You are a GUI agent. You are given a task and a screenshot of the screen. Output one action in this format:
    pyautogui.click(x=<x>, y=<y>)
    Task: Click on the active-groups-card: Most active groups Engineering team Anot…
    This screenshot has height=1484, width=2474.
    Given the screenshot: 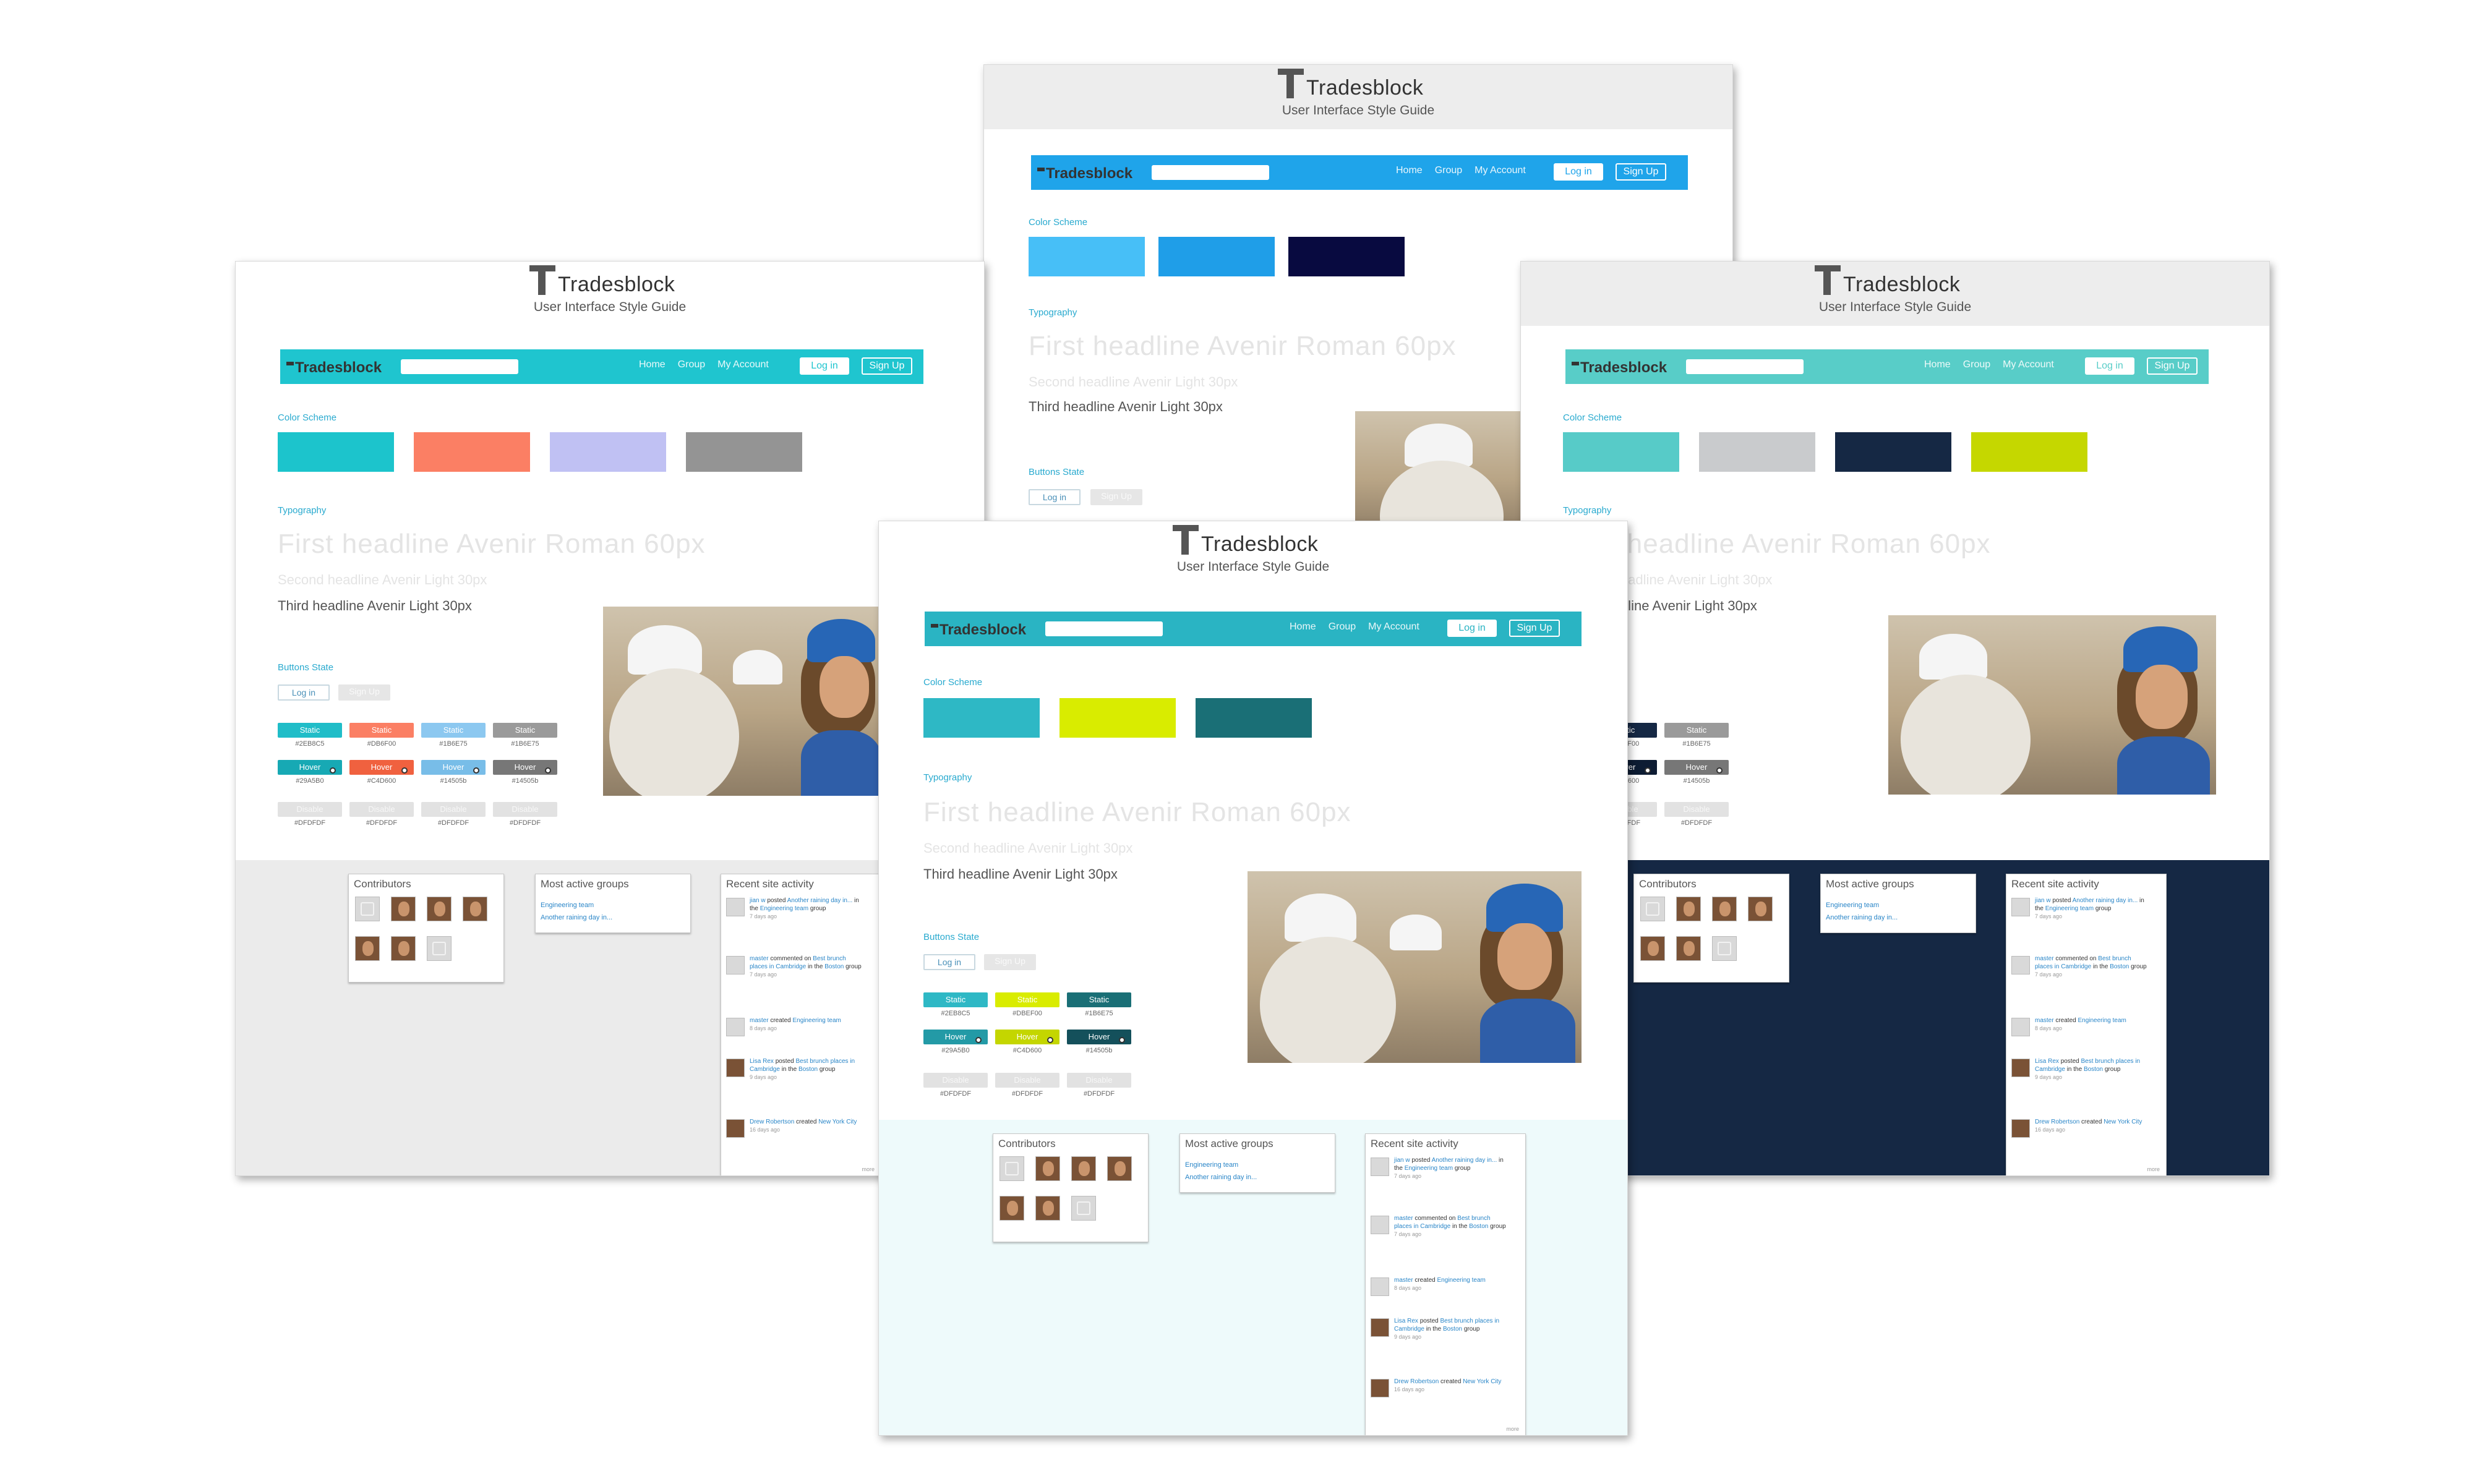 What is the action you would take?
    pyautogui.click(x=1257, y=1163)
    